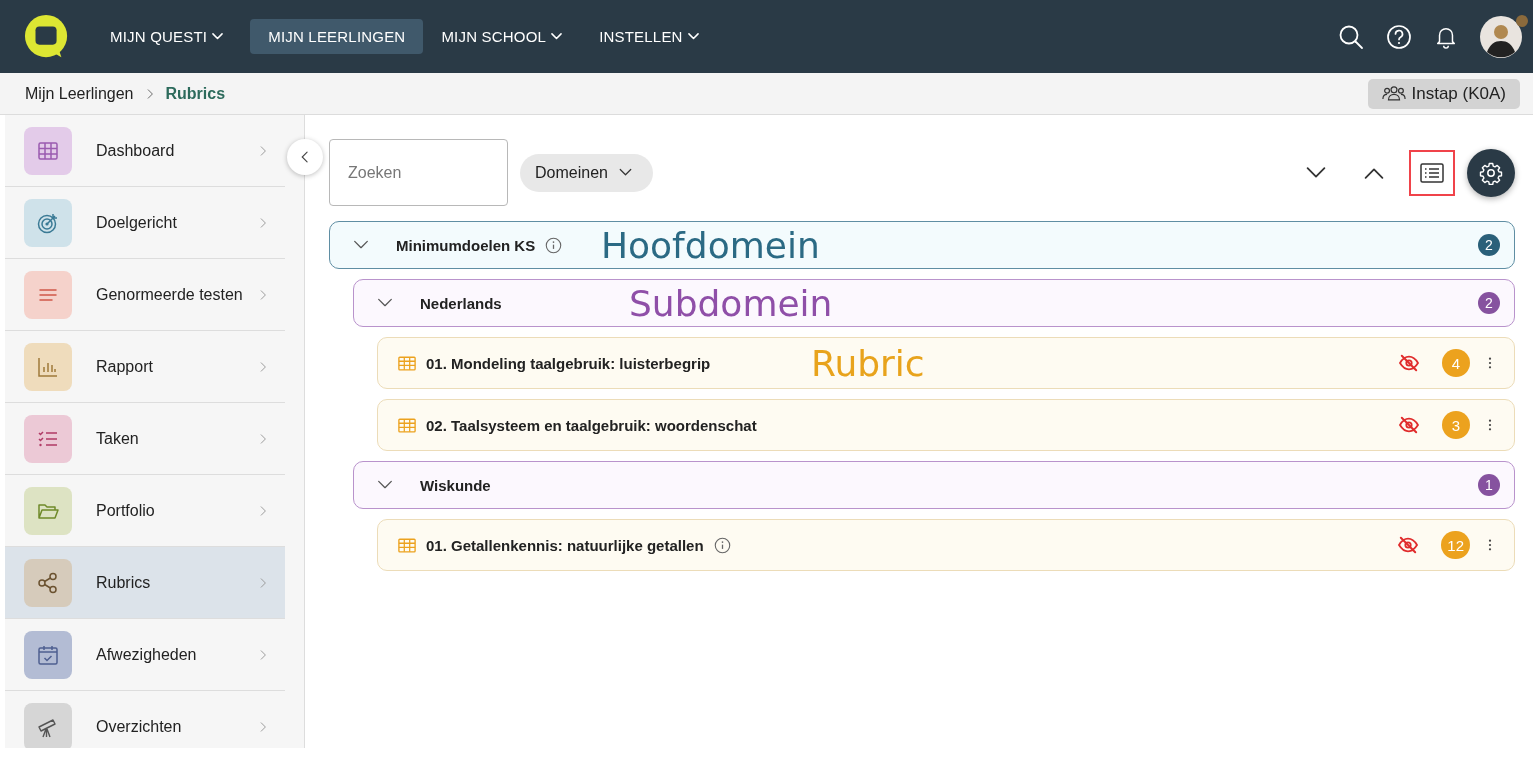  I want to click on nav-tab: MIJN SCHOOL, so click(506, 36).